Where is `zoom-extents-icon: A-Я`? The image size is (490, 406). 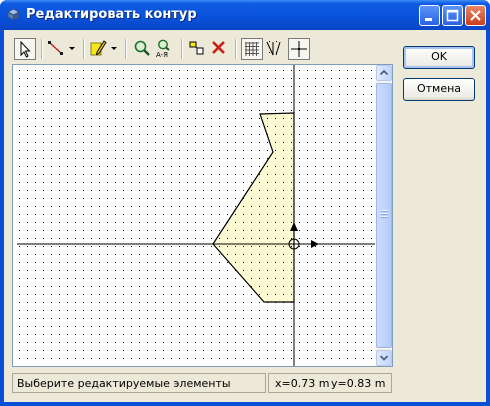
zoom-extents-icon: A-Я is located at coordinates (163, 49).